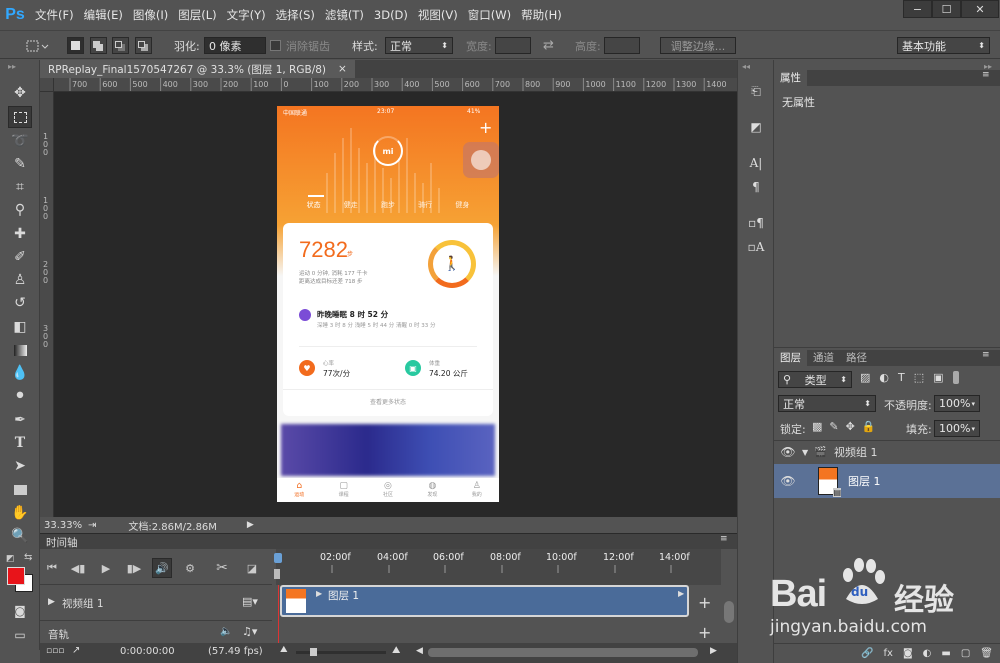 The height and width of the screenshot is (663, 1000). I want to click on default-colors-icon: ◩, so click(10, 559).